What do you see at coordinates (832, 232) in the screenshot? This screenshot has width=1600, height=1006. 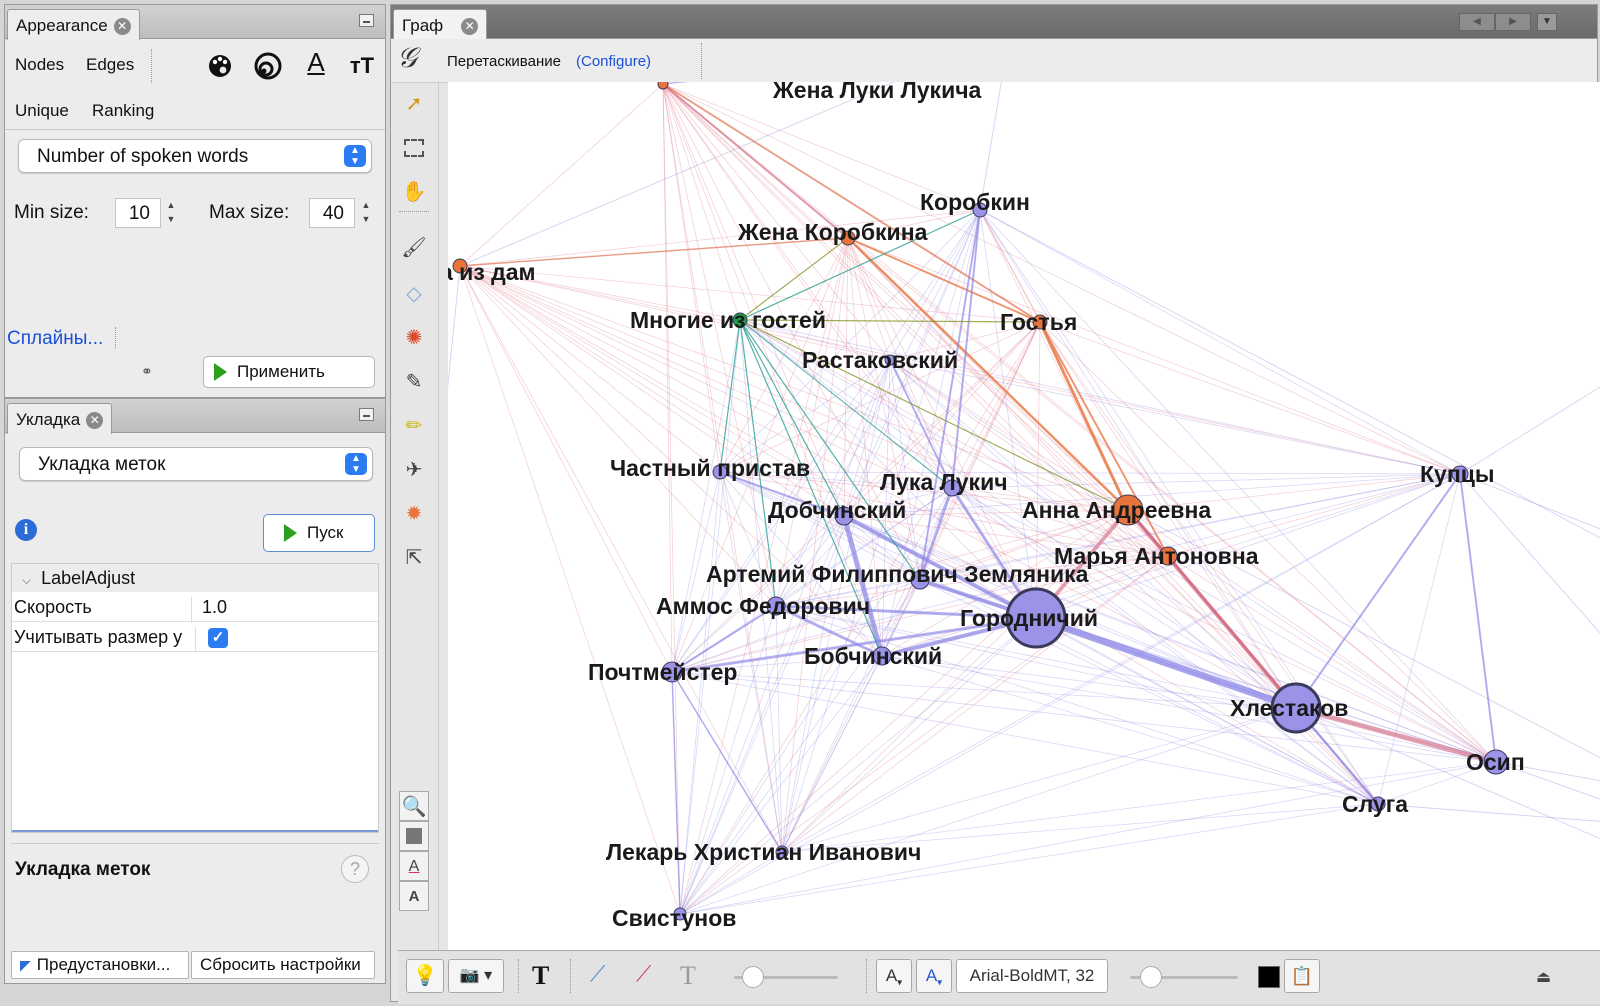 I see `node-label: Жена Коробкина` at bounding box center [832, 232].